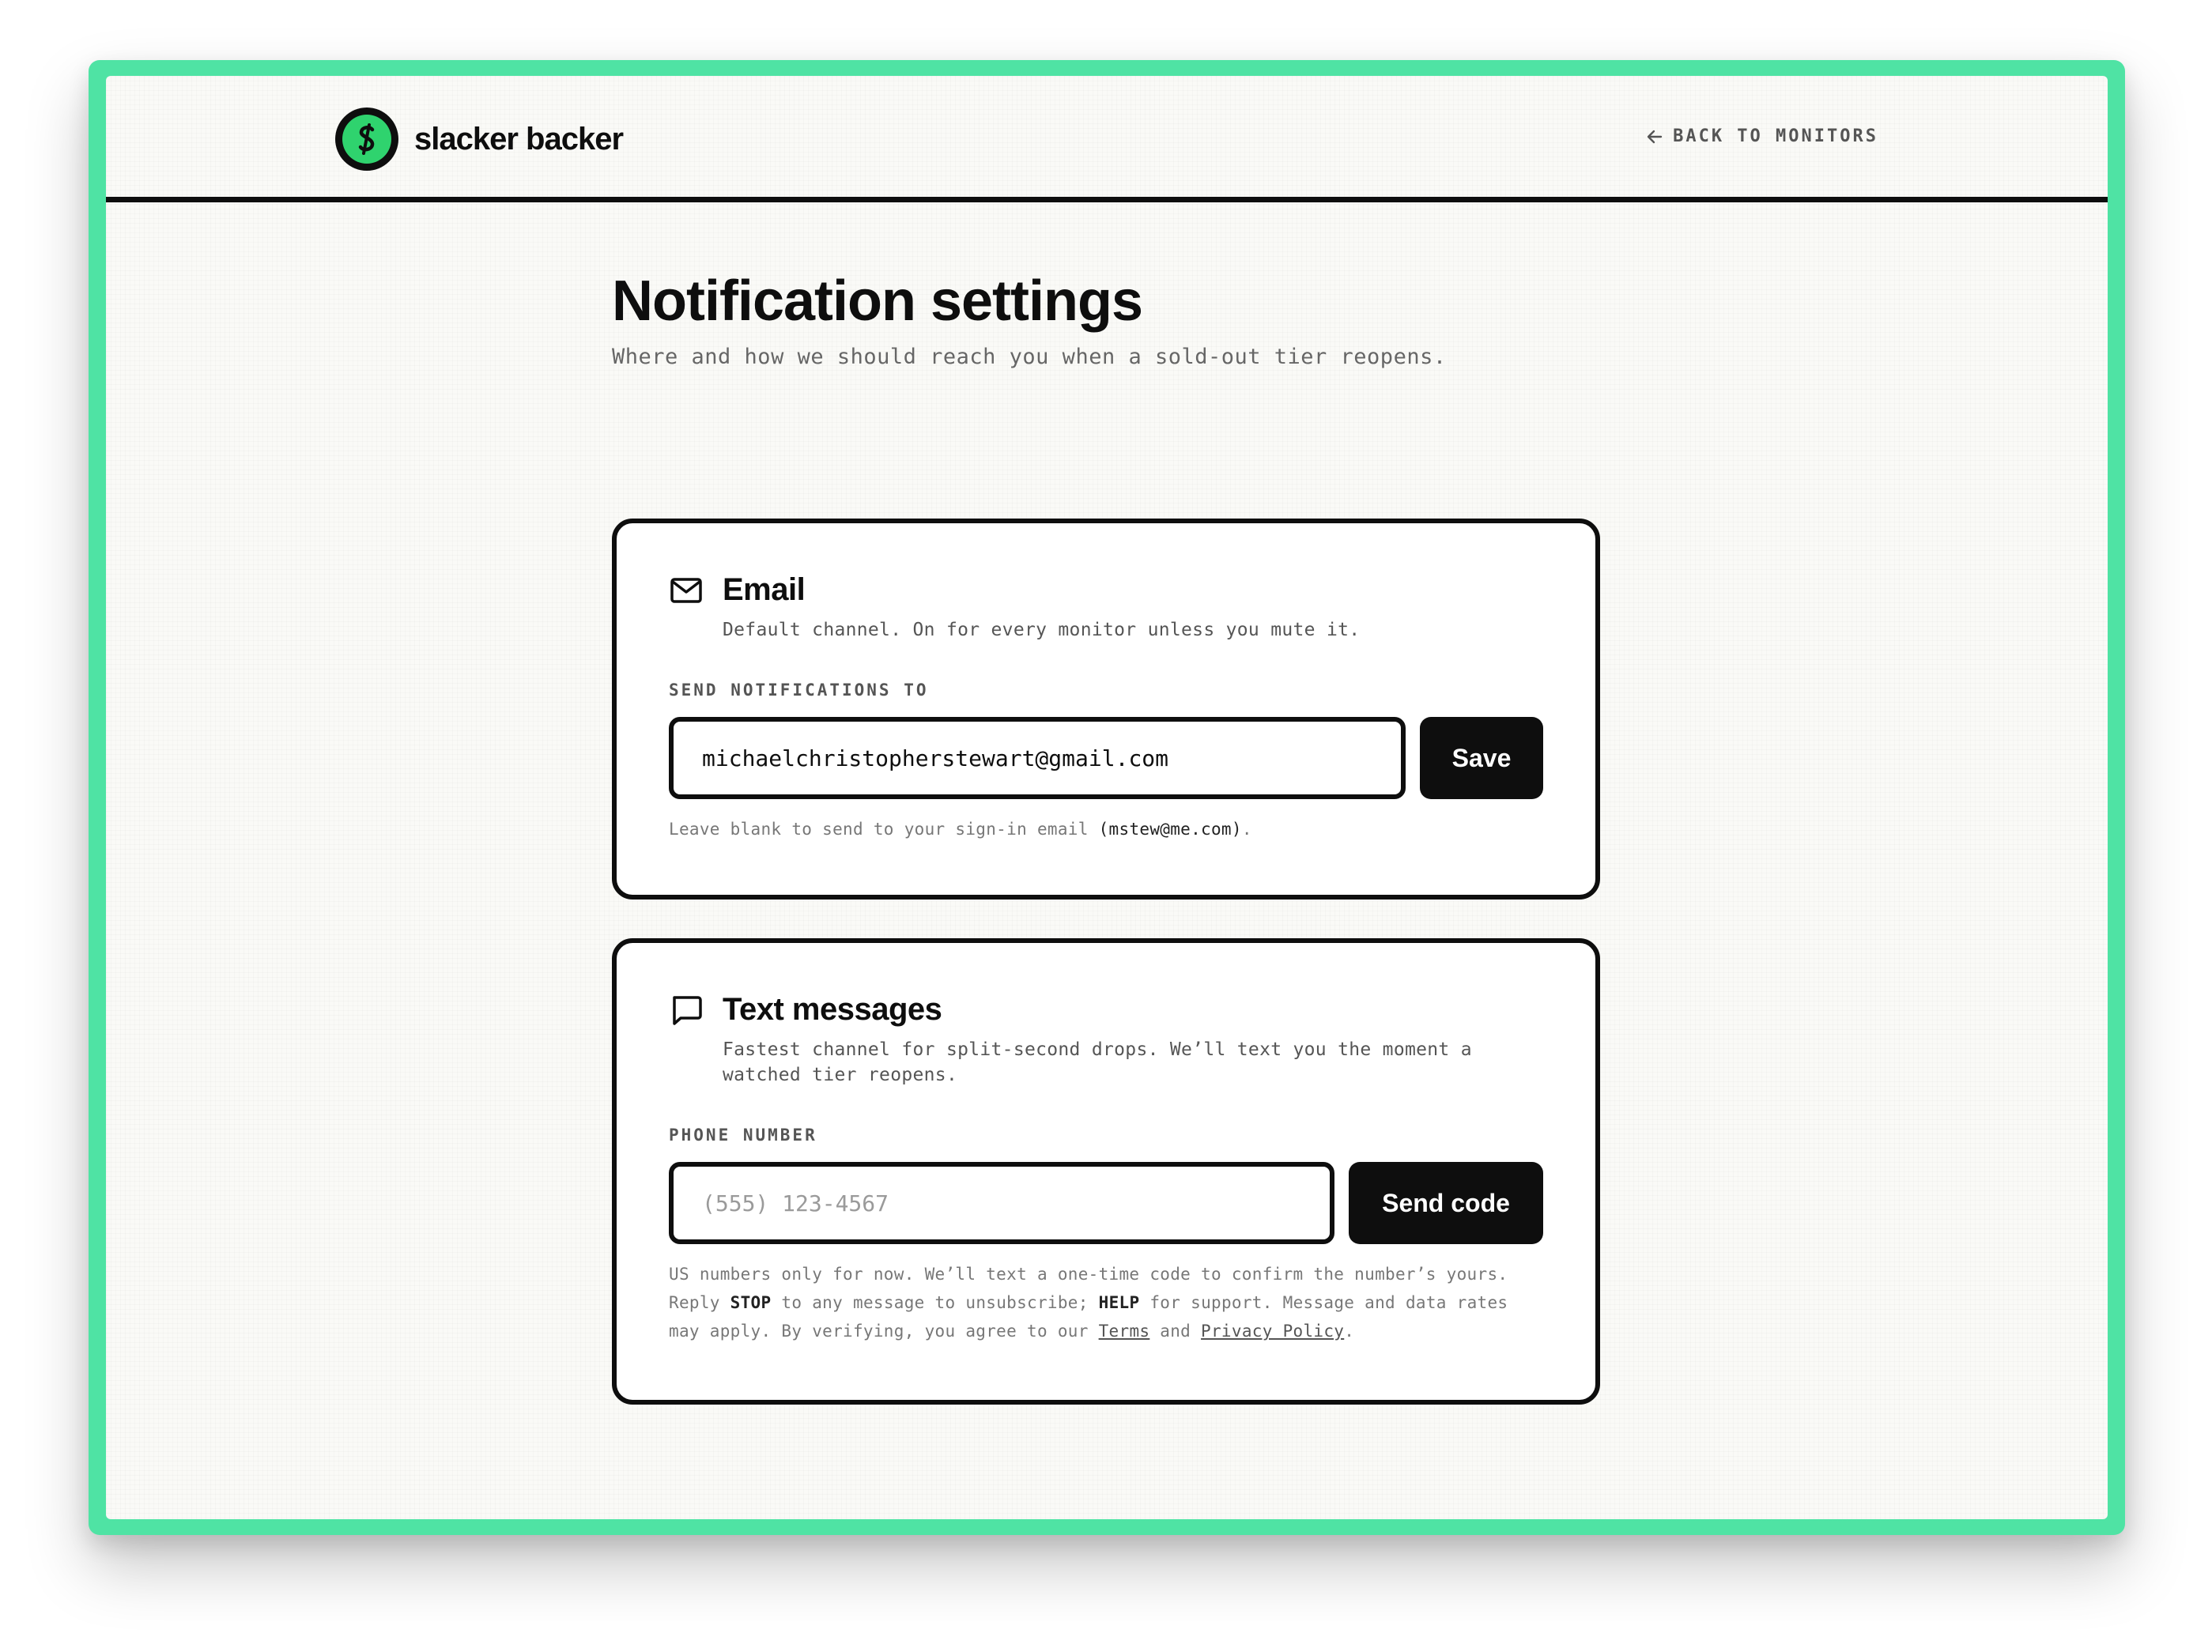 The image size is (2212, 1652). I want to click on page-title: Notification settings, so click(878, 301).